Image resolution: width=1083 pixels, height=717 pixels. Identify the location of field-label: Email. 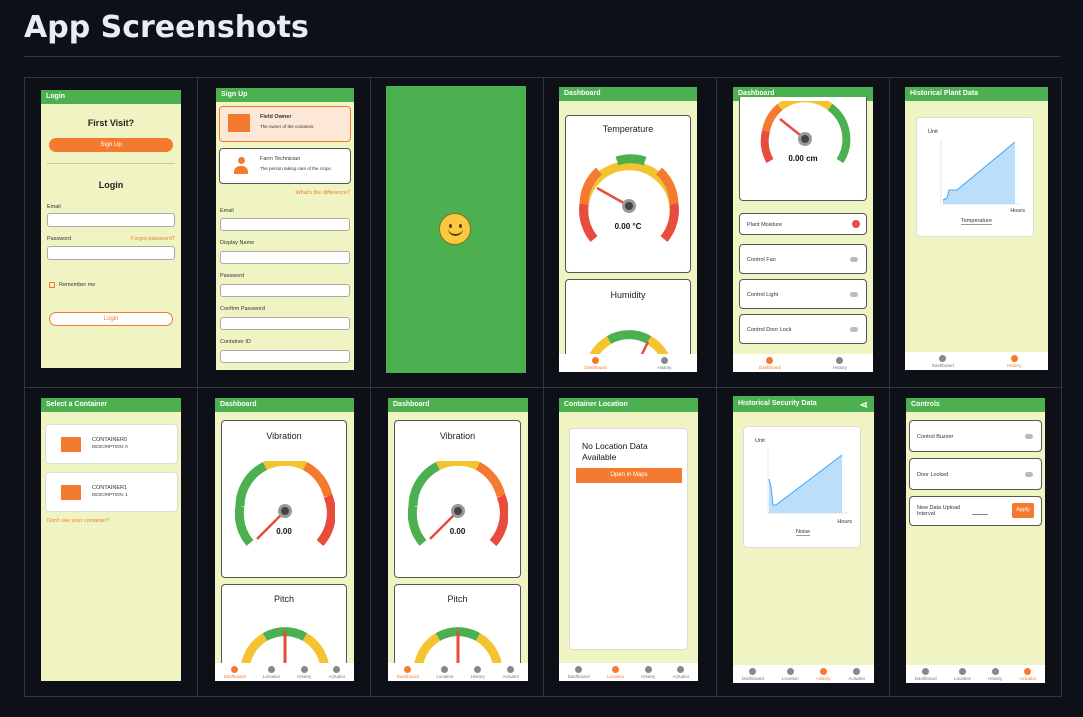
(227, 211).